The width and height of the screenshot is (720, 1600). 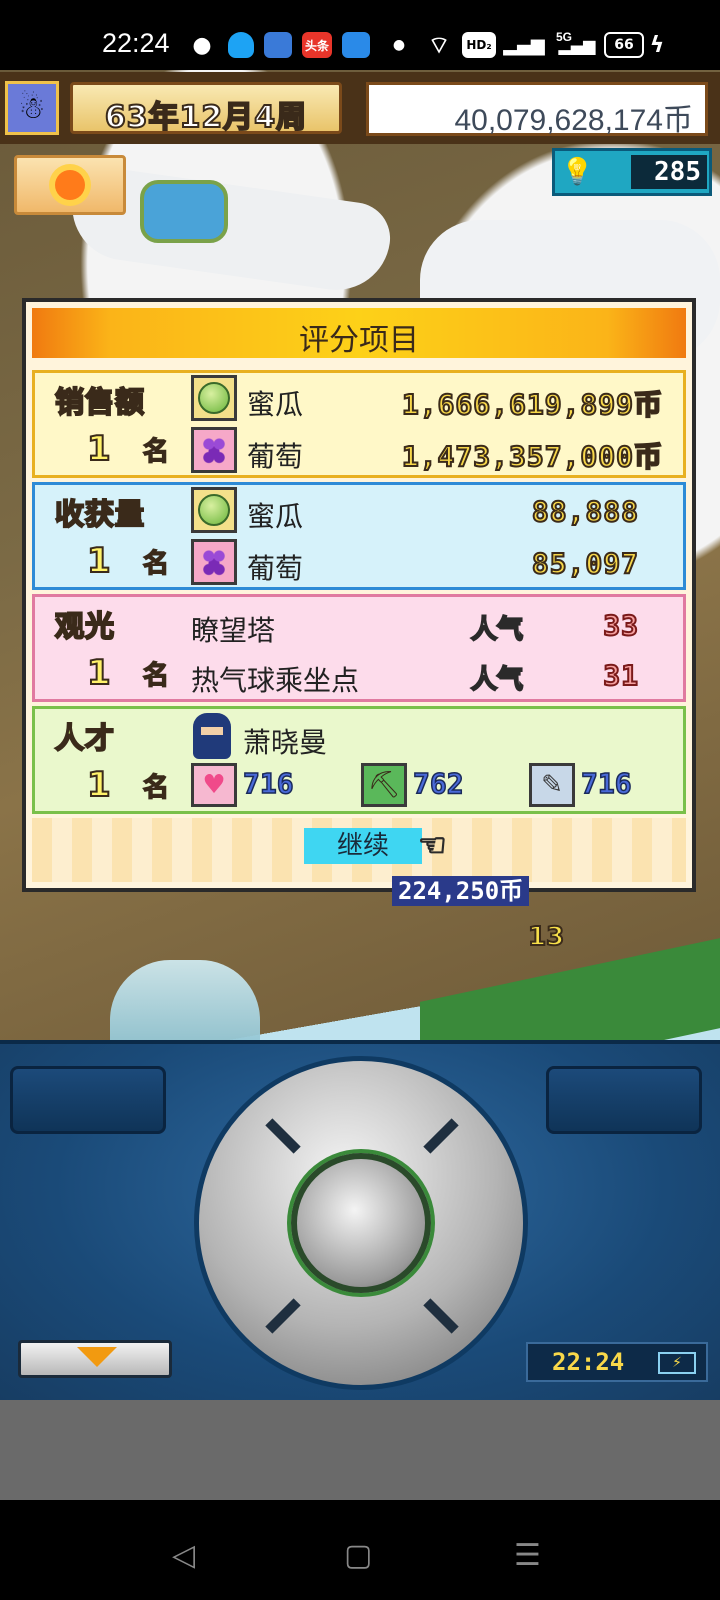 I want to click on gray-band, so click(x=360, y=1450).